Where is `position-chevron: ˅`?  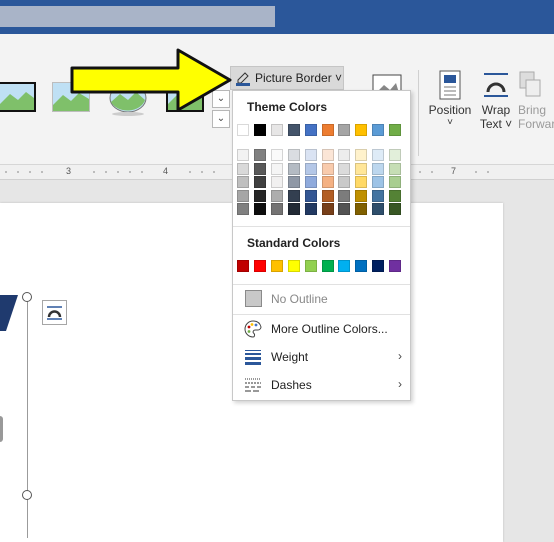 position-chevron: ˅ is located at coordinates (450, 122).